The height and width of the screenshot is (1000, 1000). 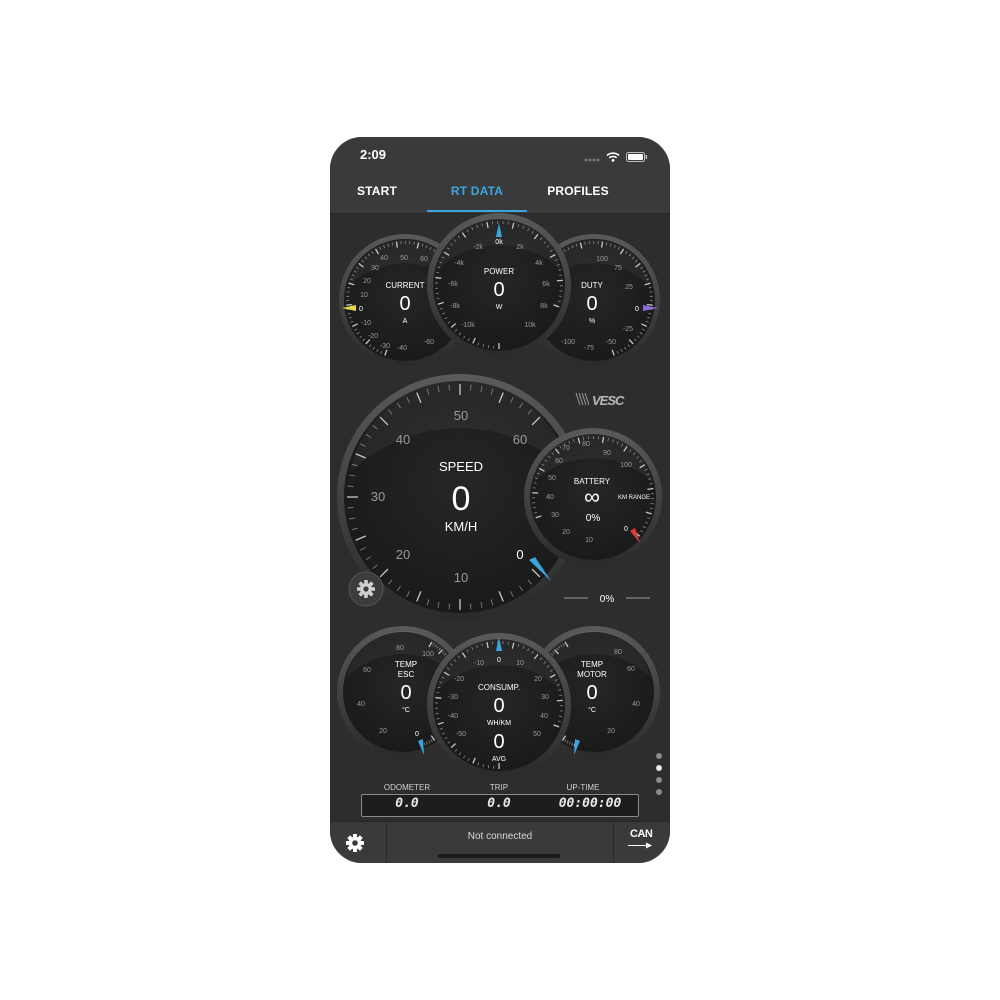 What do you see at coordinates (634, 498) in the screenshot?
I see `battery-range-label: KM RANGE` at bounding box center [634, 498].